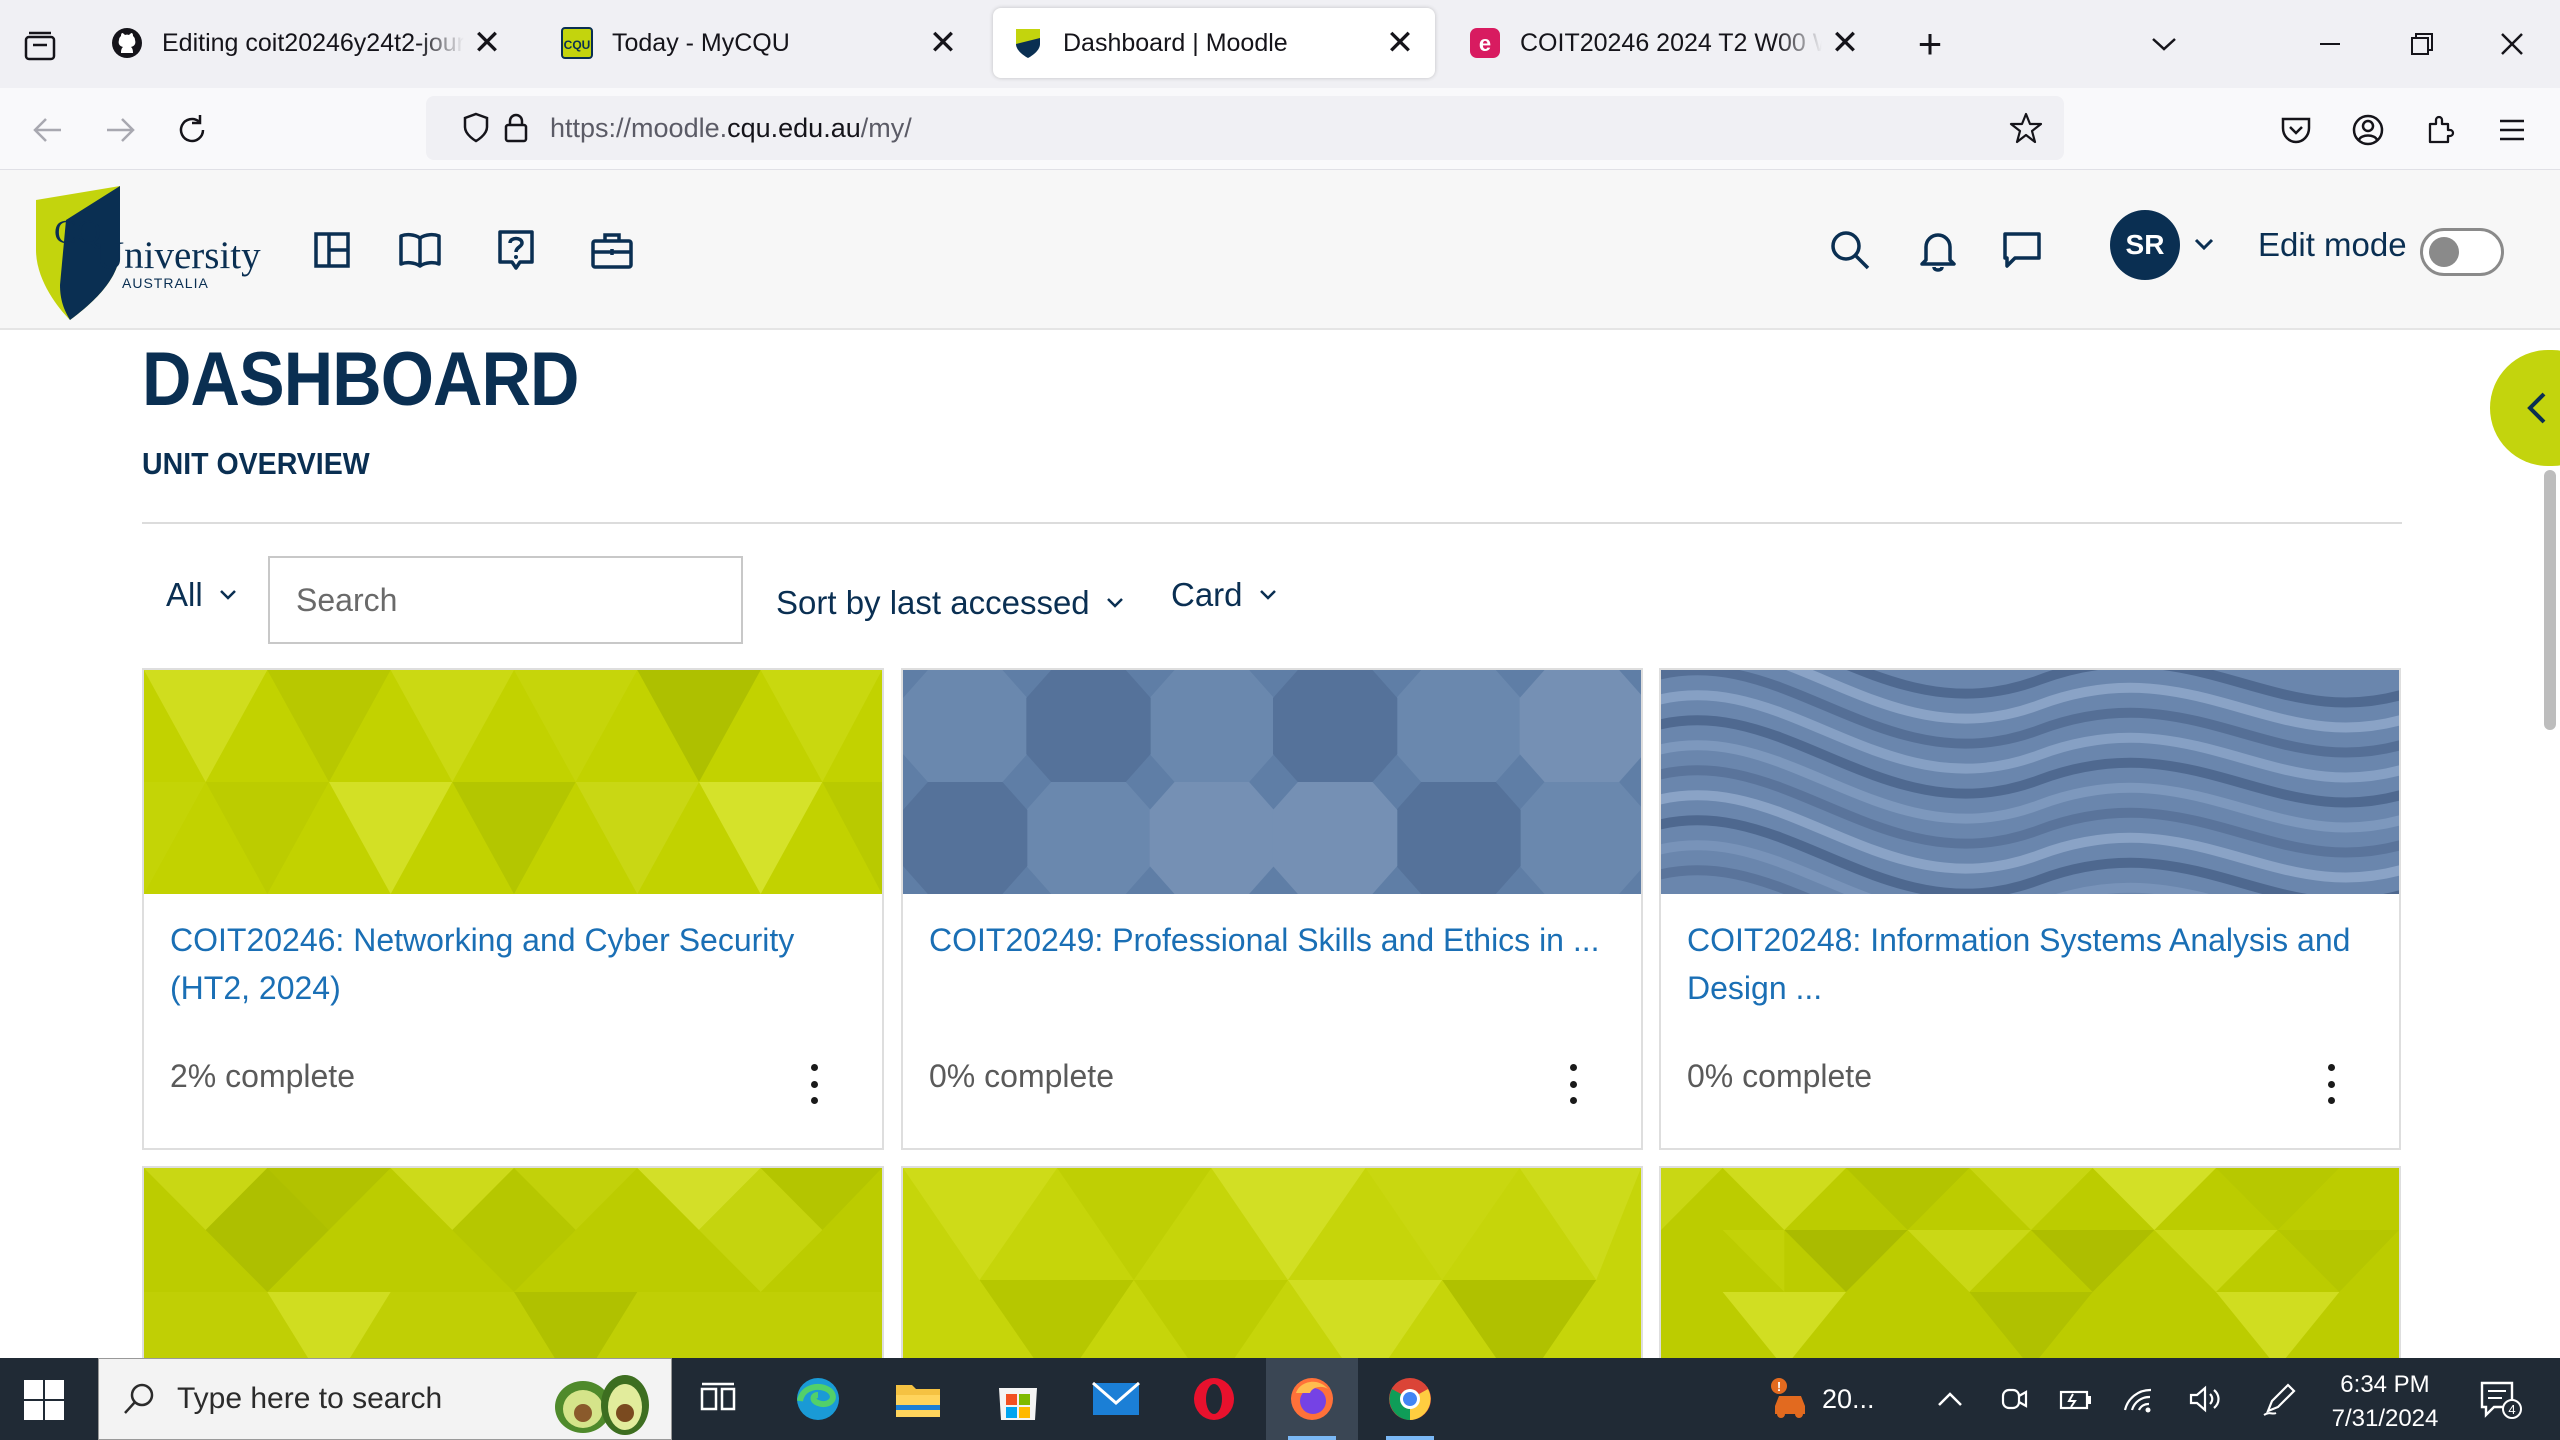 This screenshot has height=1440, width=2560. I want to click on svg-text: AUSTRALIA, so click(165, 283).